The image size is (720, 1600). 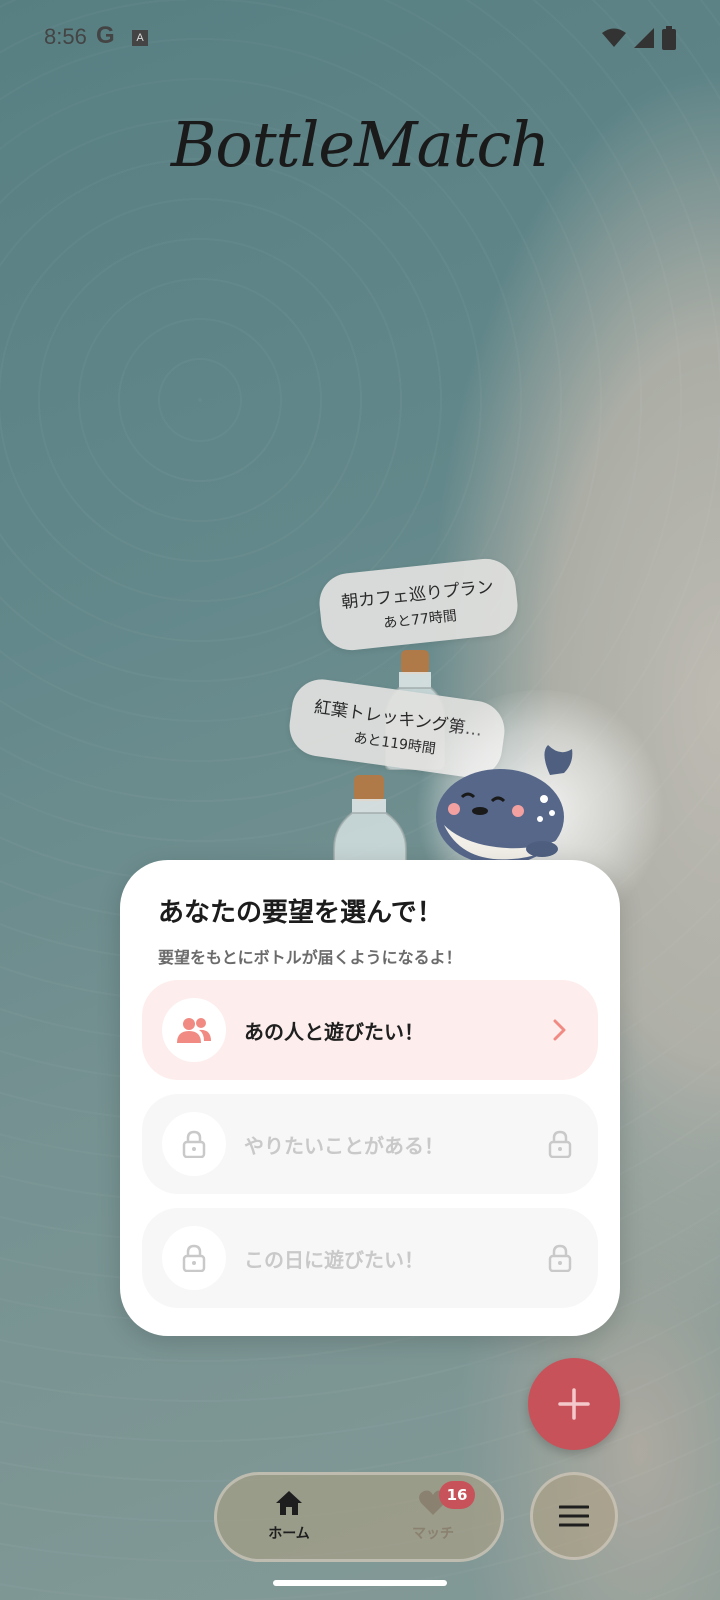 I want to click on status-icons, so click(x=639, y=38).